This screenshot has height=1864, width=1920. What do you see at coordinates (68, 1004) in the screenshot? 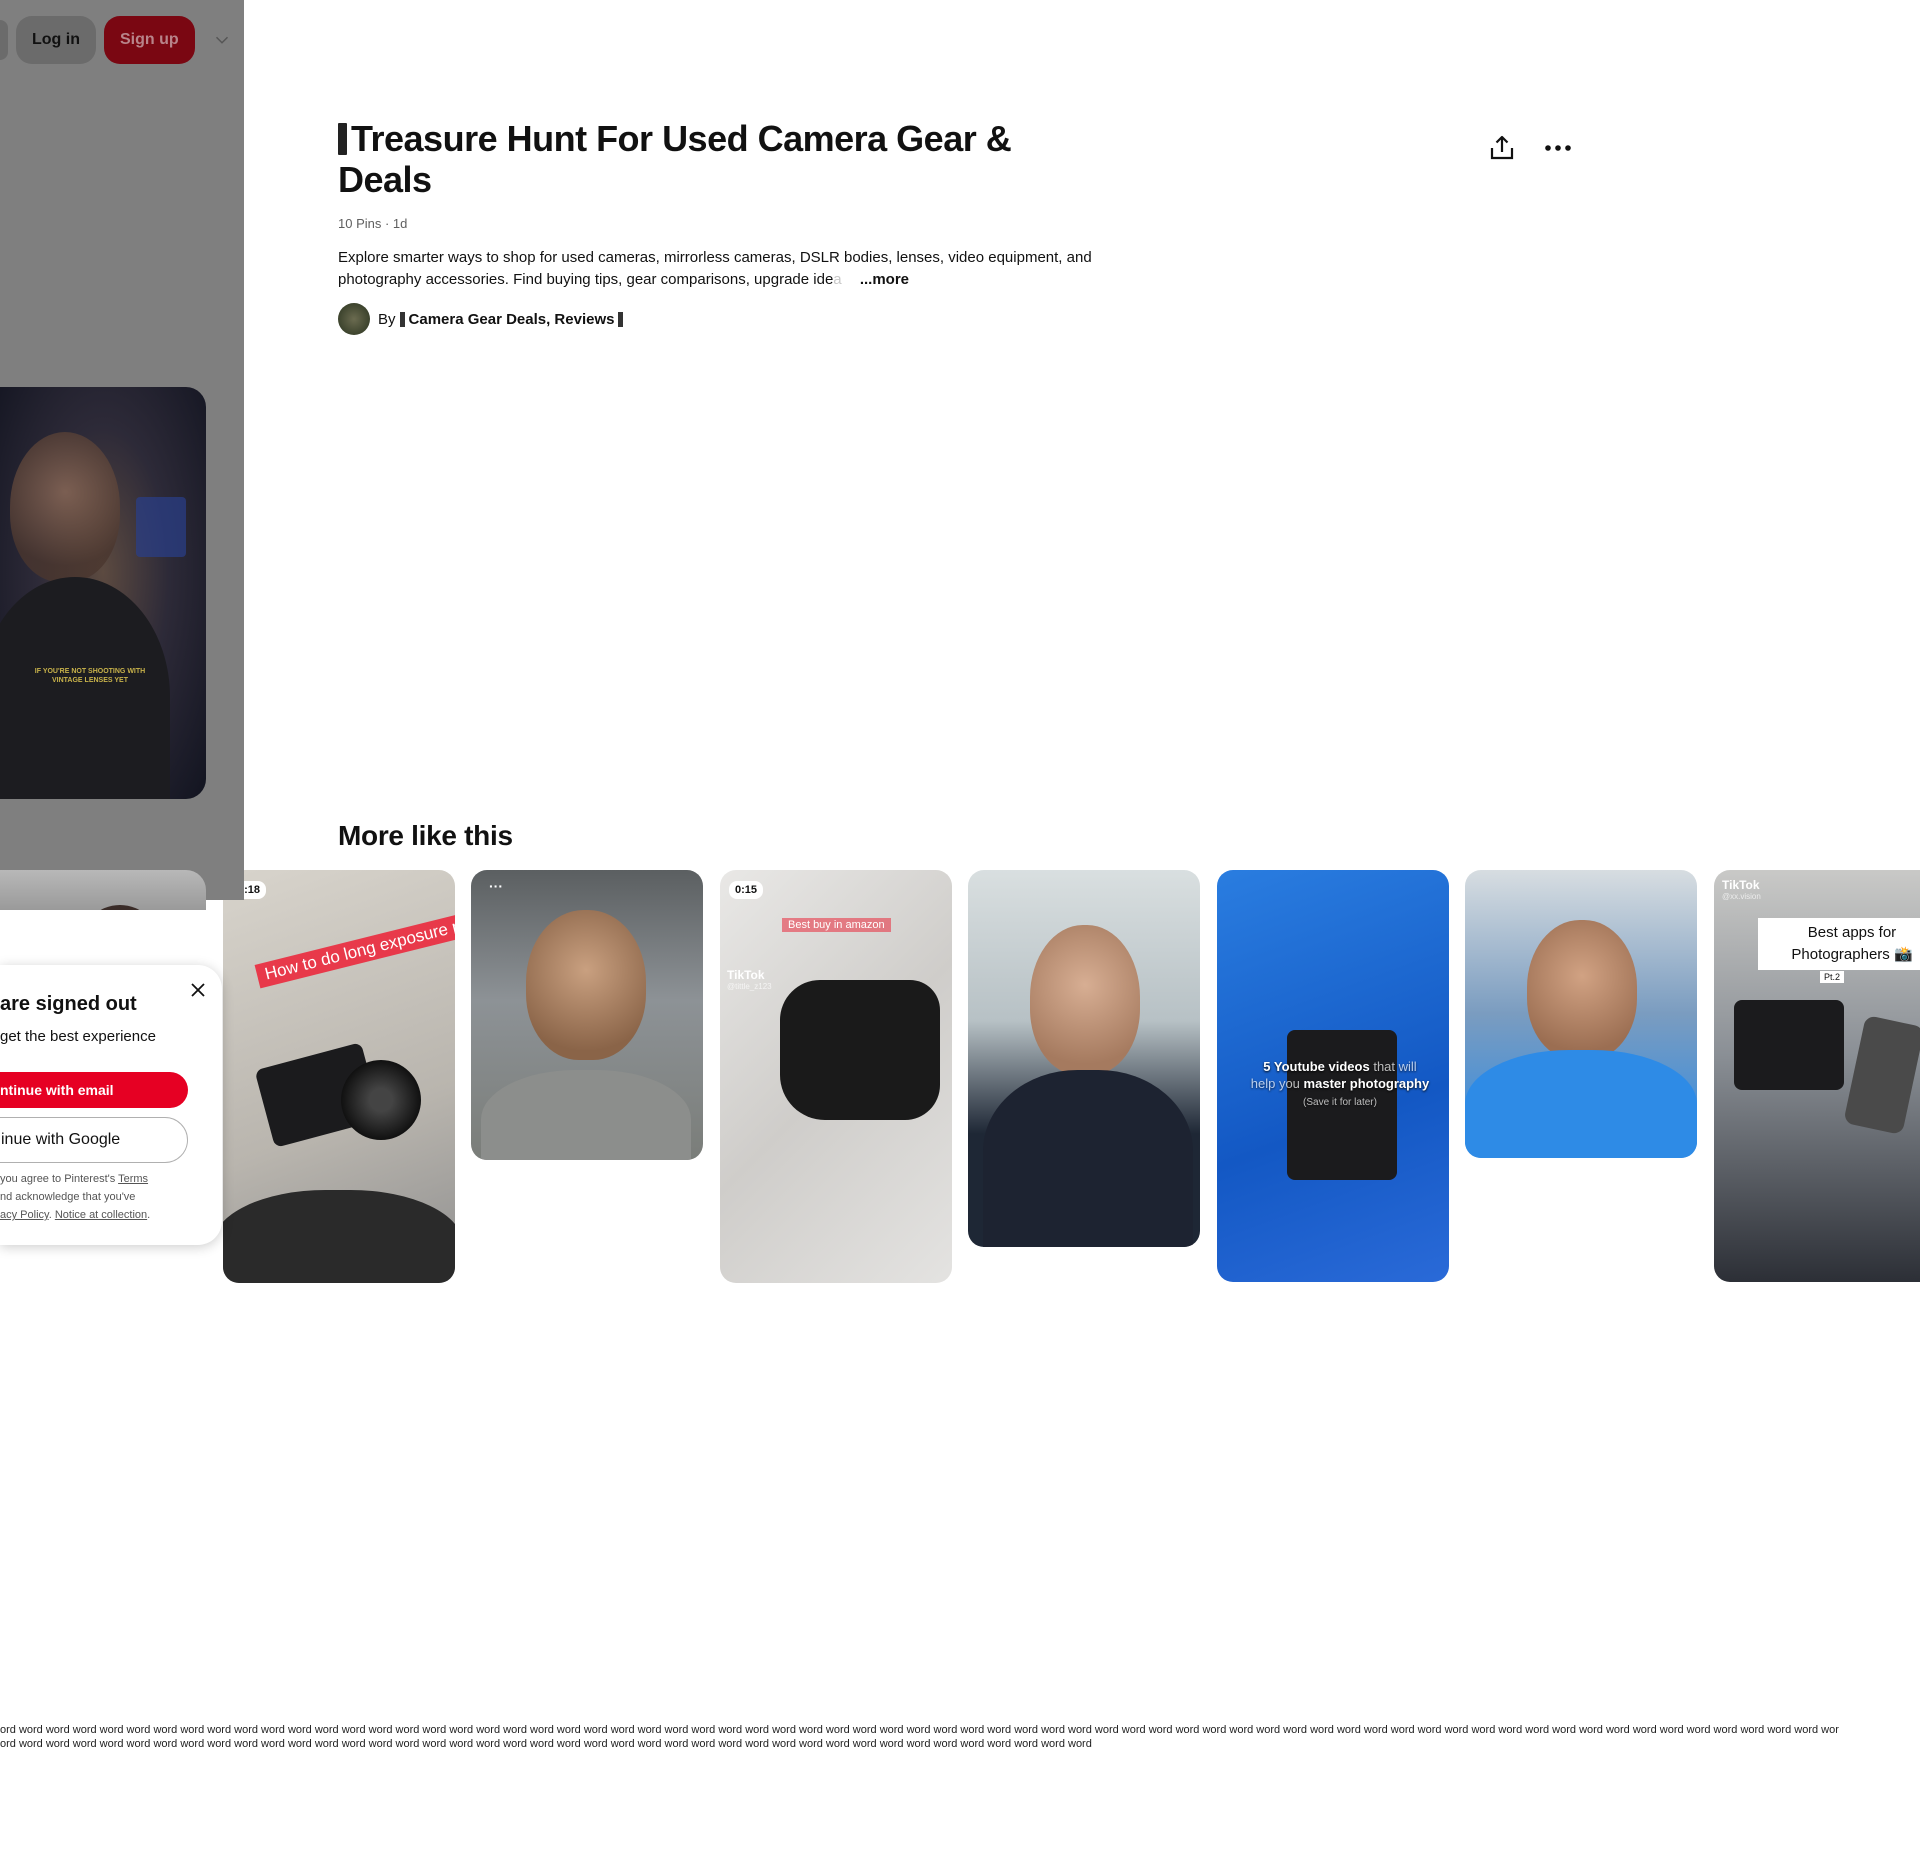
I see `modal-title: are signed out` at bounding box center [68, 1004].